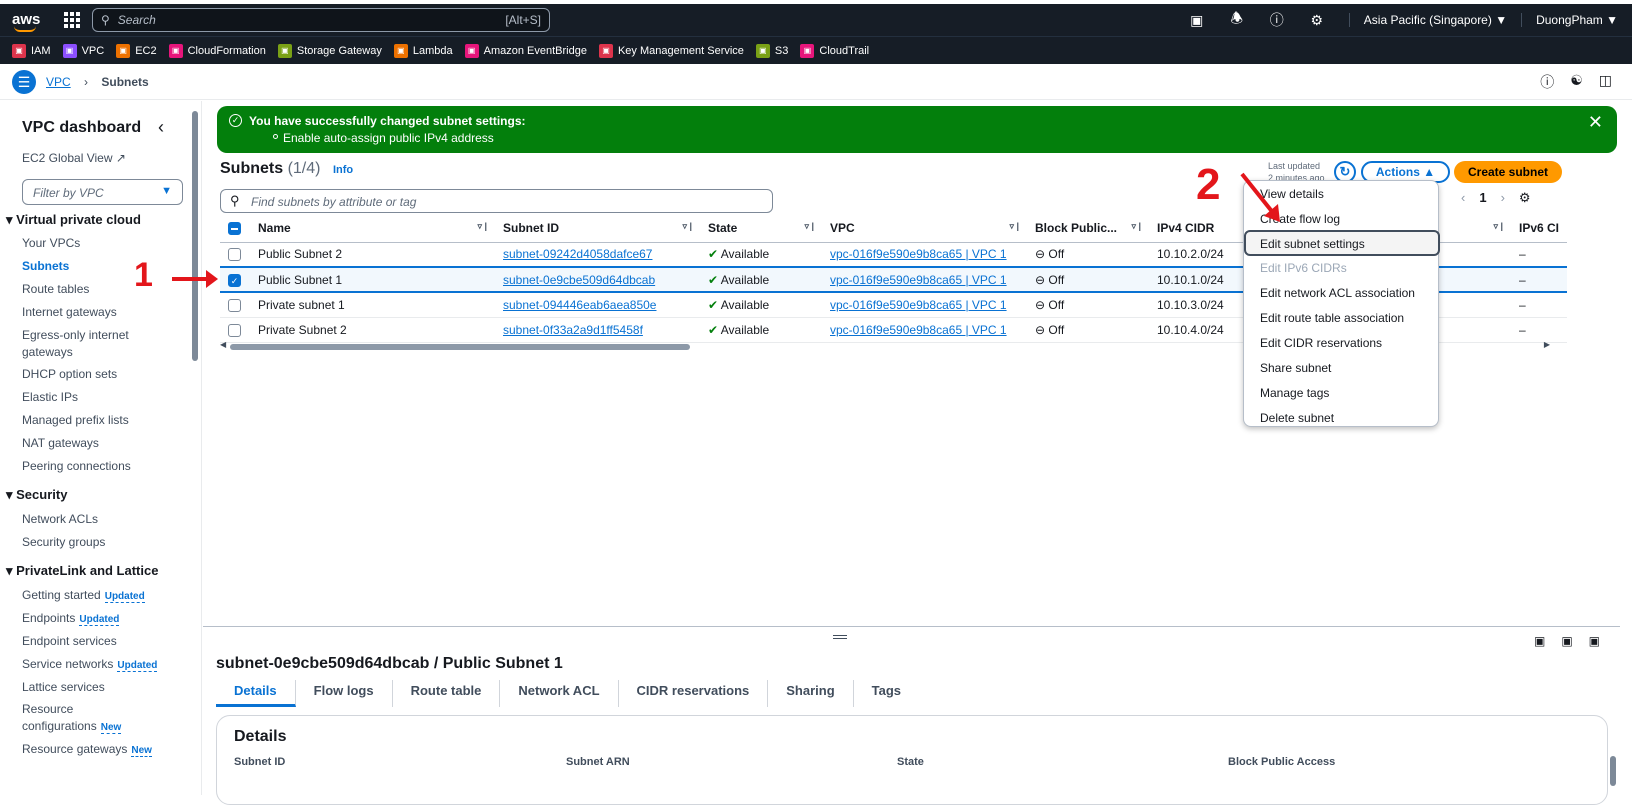 This screenshot has height=805, width=1632. What do you see at coordinates (223, 344) in the screenshot?
I see `scroll-left-icon: ◀` at bounding box center [223, 344].